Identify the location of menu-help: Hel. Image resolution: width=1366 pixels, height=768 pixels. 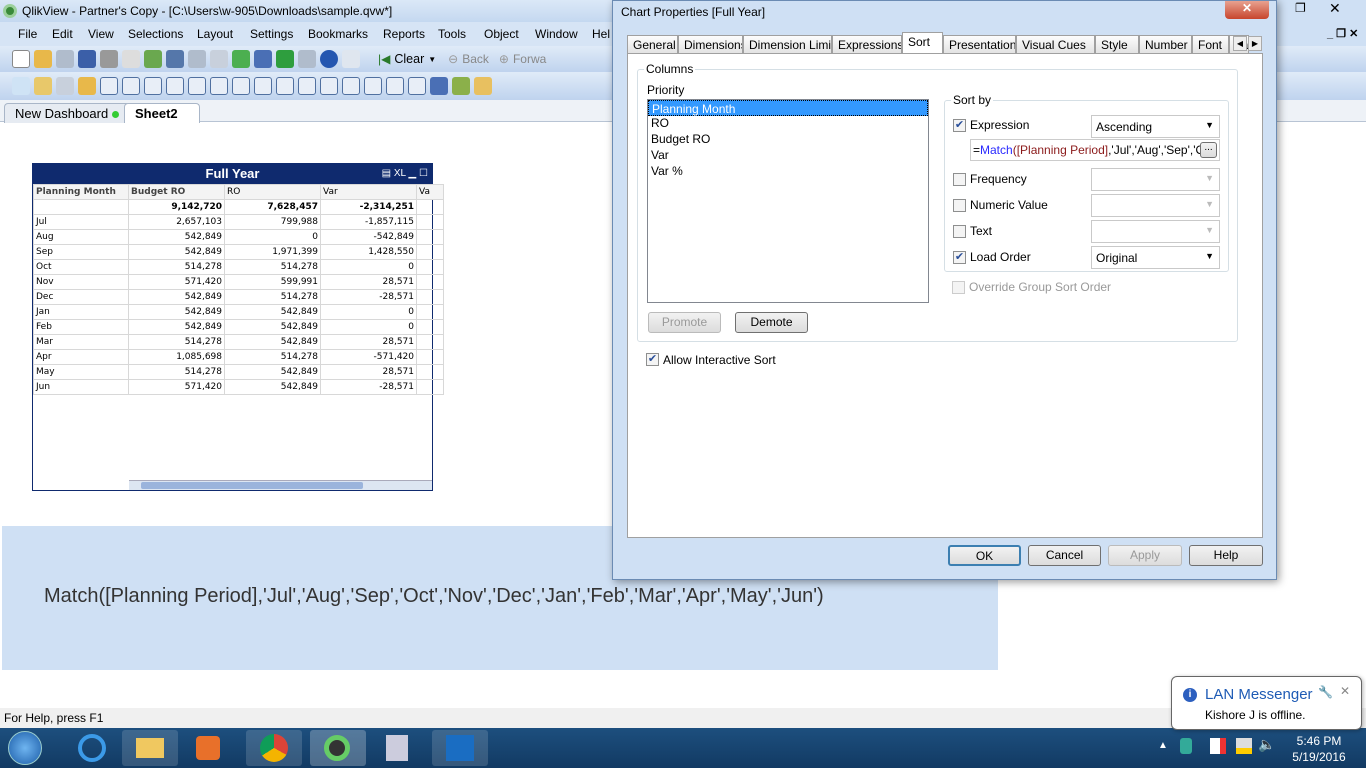
(601, 34).